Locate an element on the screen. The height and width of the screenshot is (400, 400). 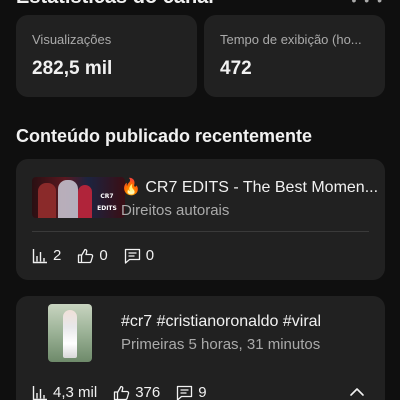
channel-stats-title: Estatísticas do canal is located at coordinates (115, 4).